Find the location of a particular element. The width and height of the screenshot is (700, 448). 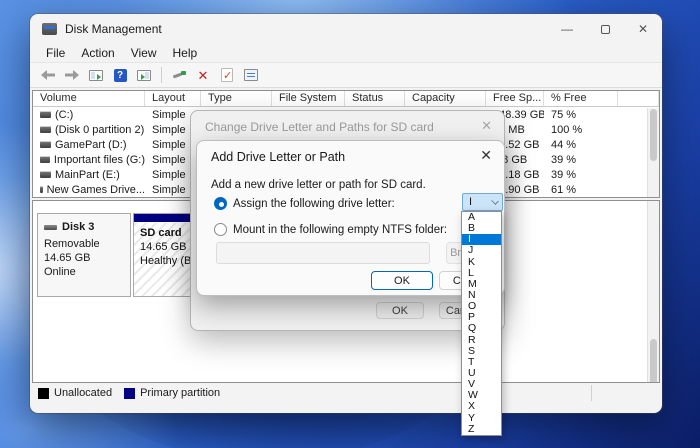

disk-status: Online is located at coordinates (60, 272).